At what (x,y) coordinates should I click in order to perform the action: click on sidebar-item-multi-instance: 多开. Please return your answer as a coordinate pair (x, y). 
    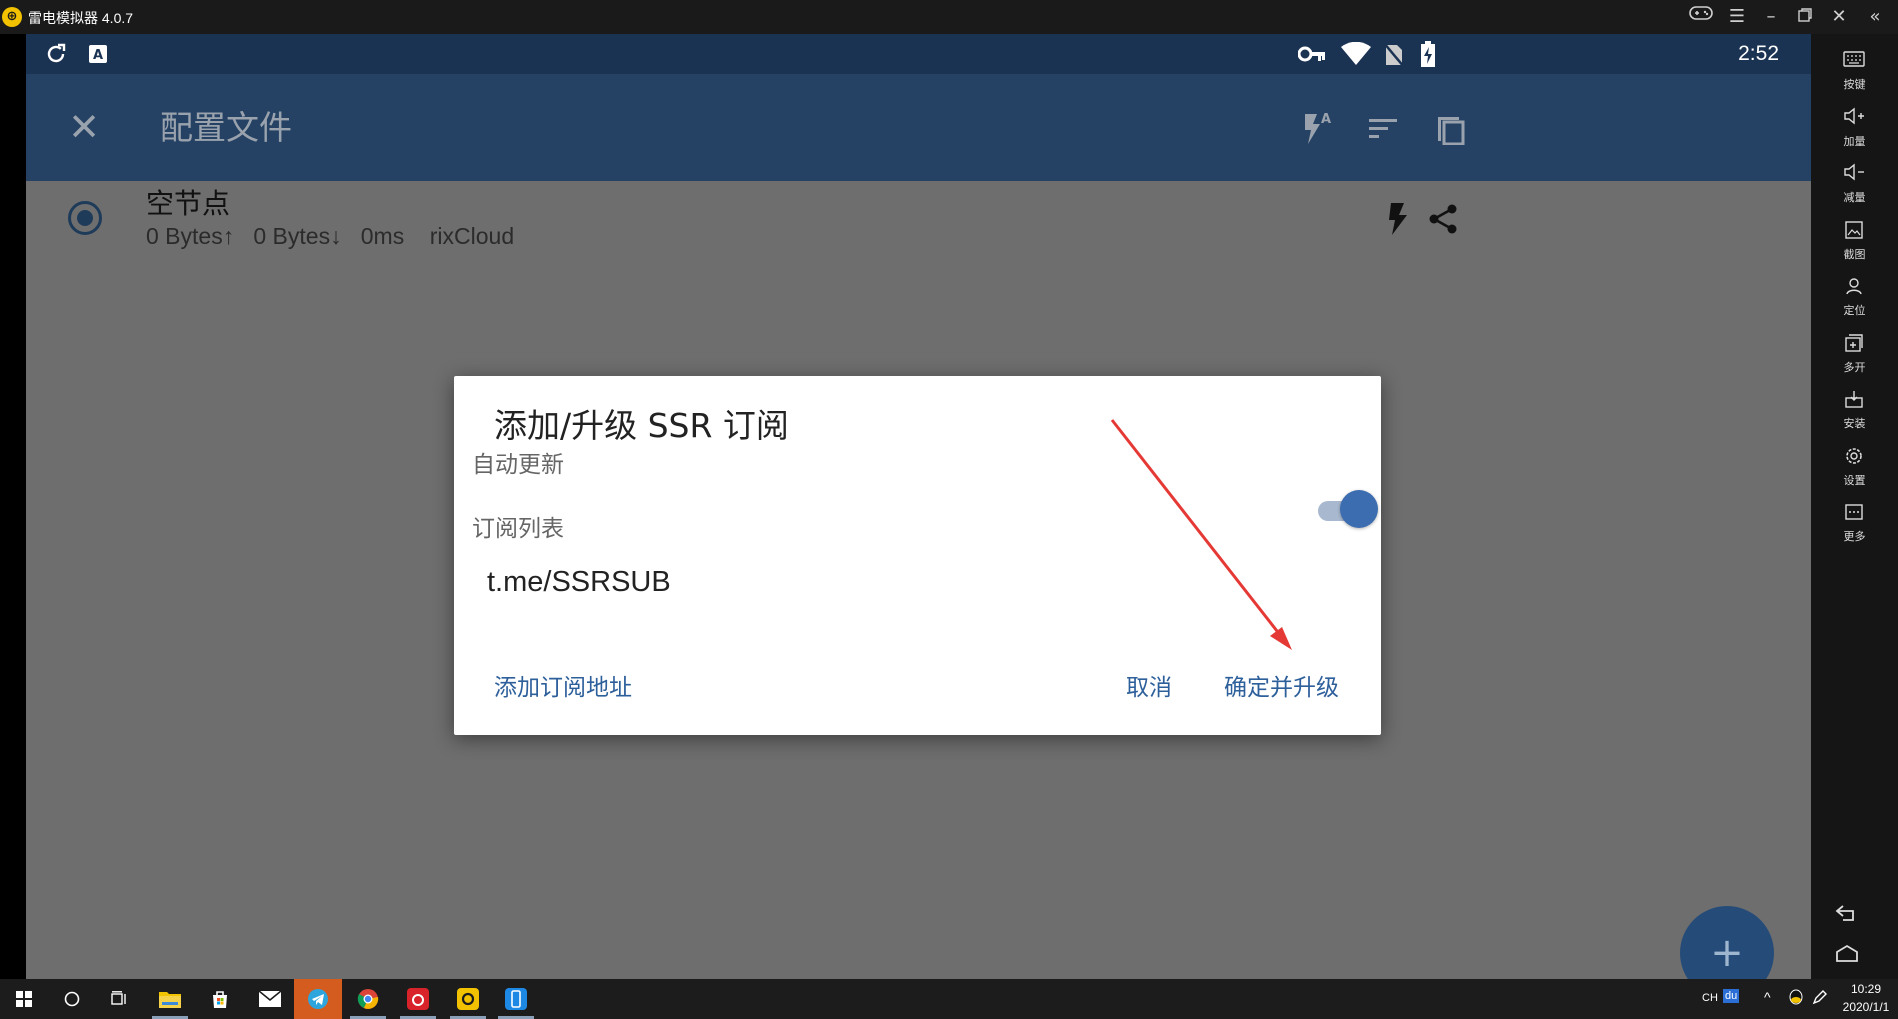
    Looking at the image, I should click on (1854, 358).